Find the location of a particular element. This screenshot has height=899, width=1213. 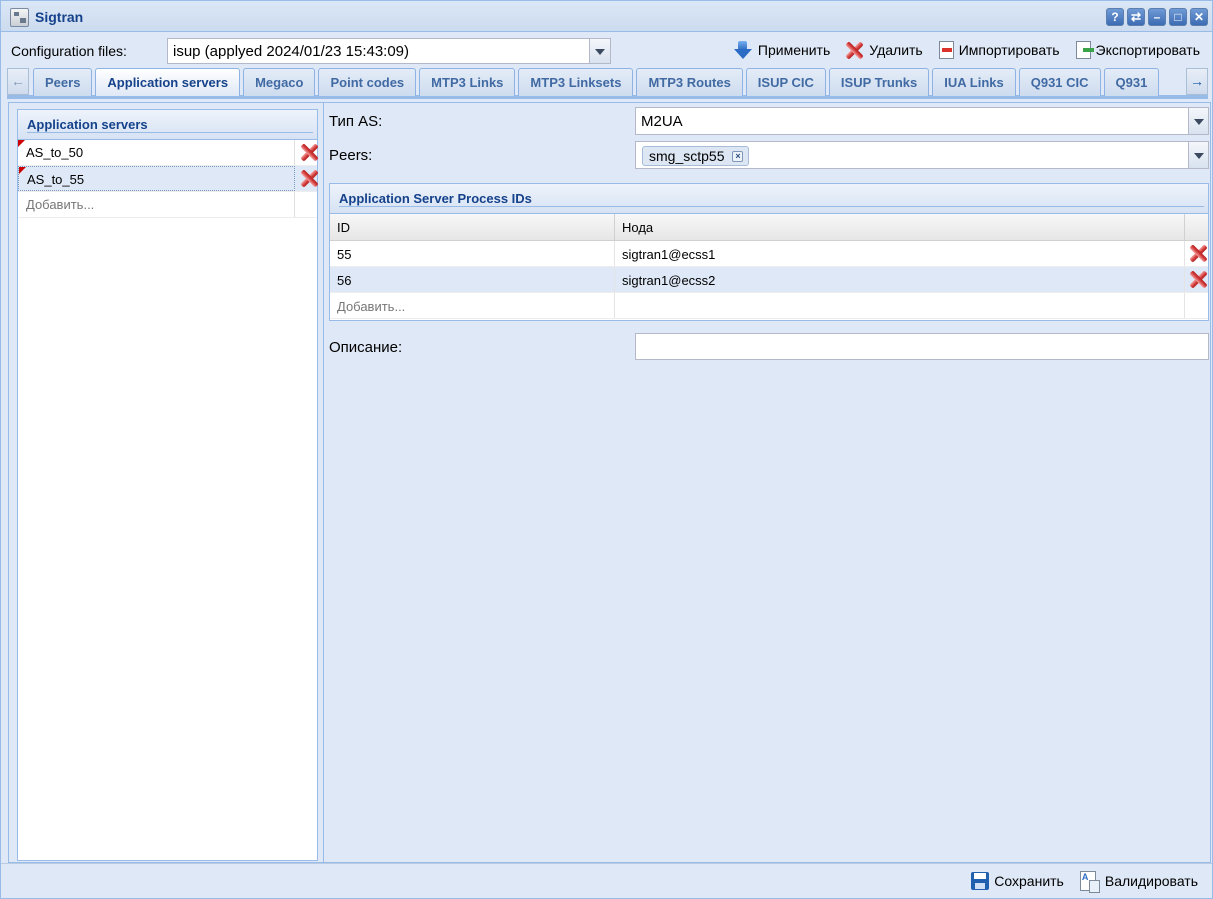

import-icon is located at coordinates (946, 50).